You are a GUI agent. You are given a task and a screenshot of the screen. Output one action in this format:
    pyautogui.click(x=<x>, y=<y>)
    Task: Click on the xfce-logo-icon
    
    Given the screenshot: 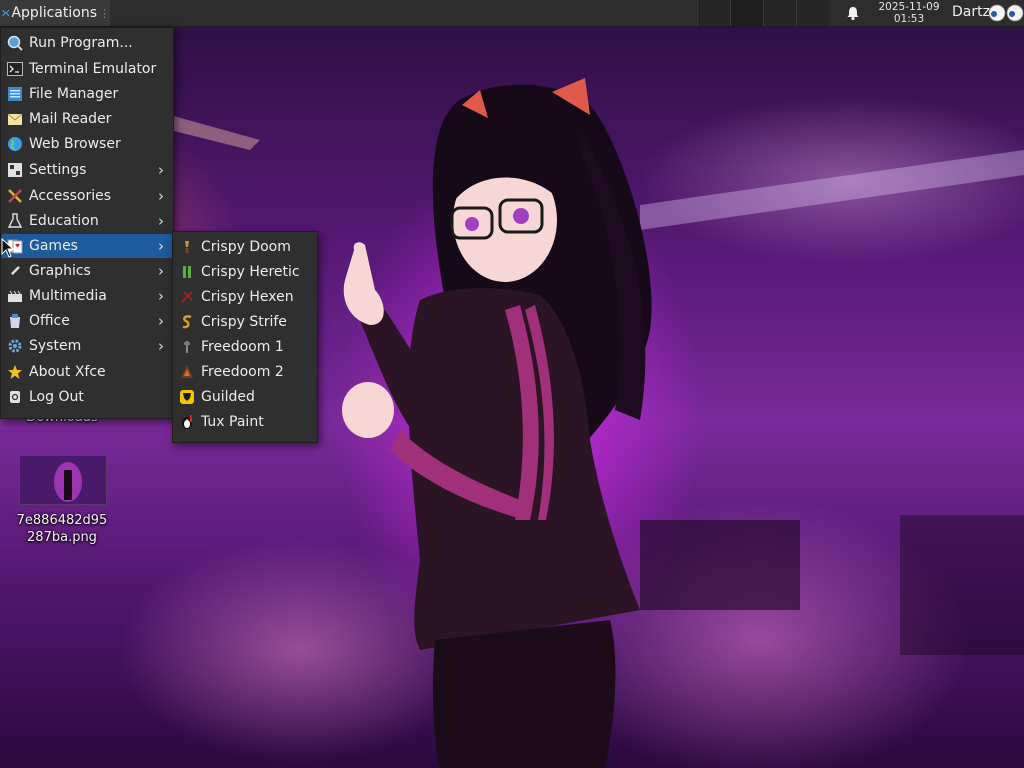 What is the action you would take?
    pyautogui.click(x=6, y=13)
    